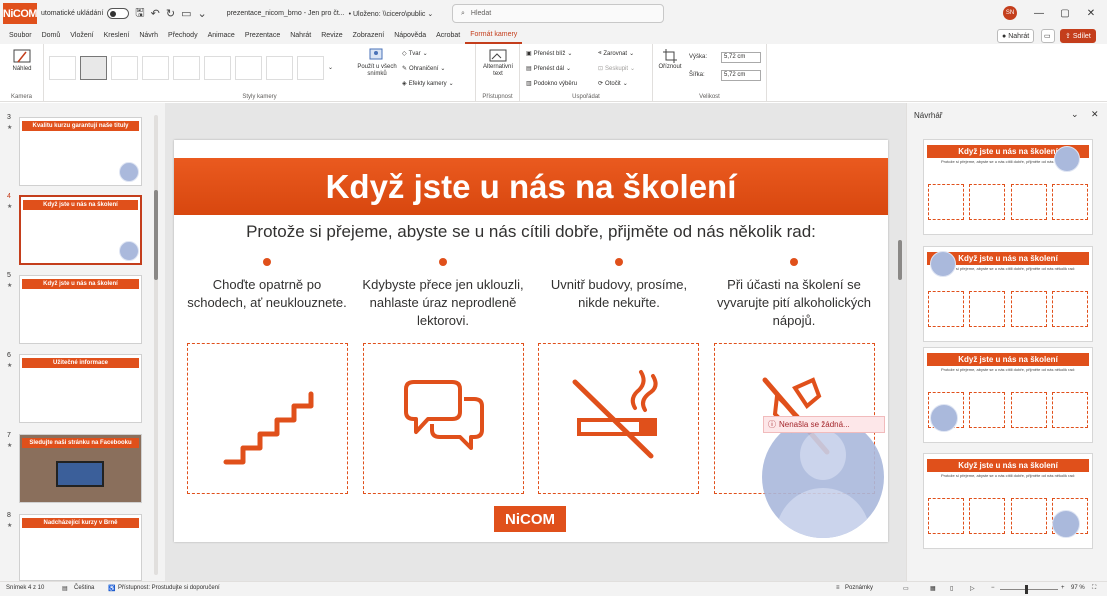  Describe the element at coordinates (428, 84) in the screenshot. I see `camera-effects-button: ◈ Efekty kamery ⌄` at that location.